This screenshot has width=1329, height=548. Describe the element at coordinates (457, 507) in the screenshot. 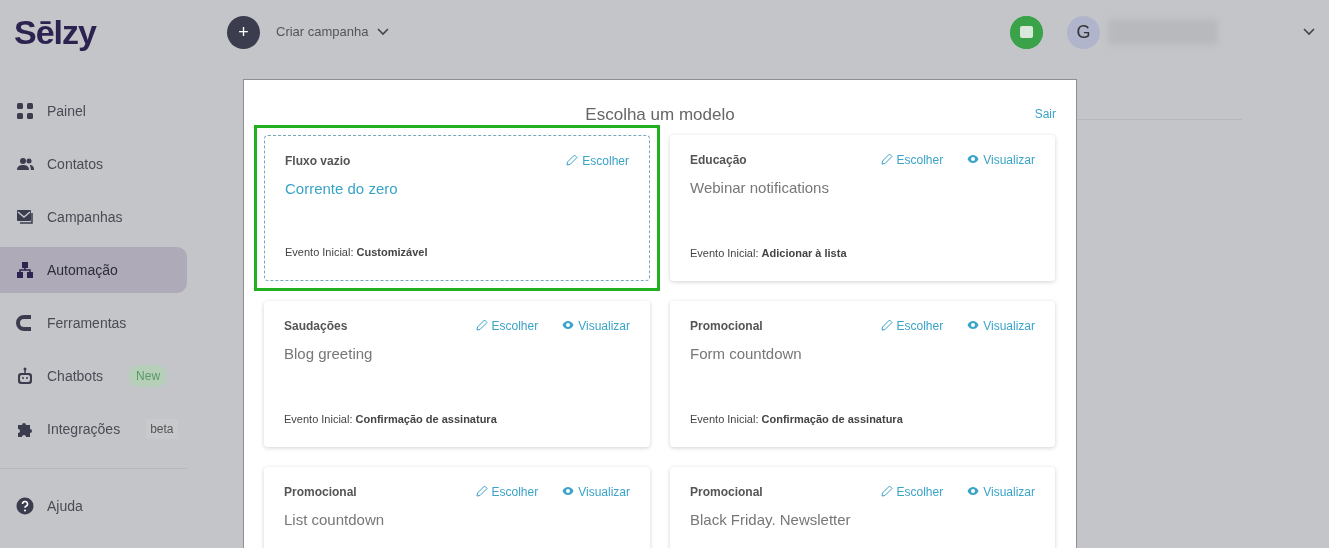

I see `template-card: Promocional Escolher Visualizar List countdown` at that location.